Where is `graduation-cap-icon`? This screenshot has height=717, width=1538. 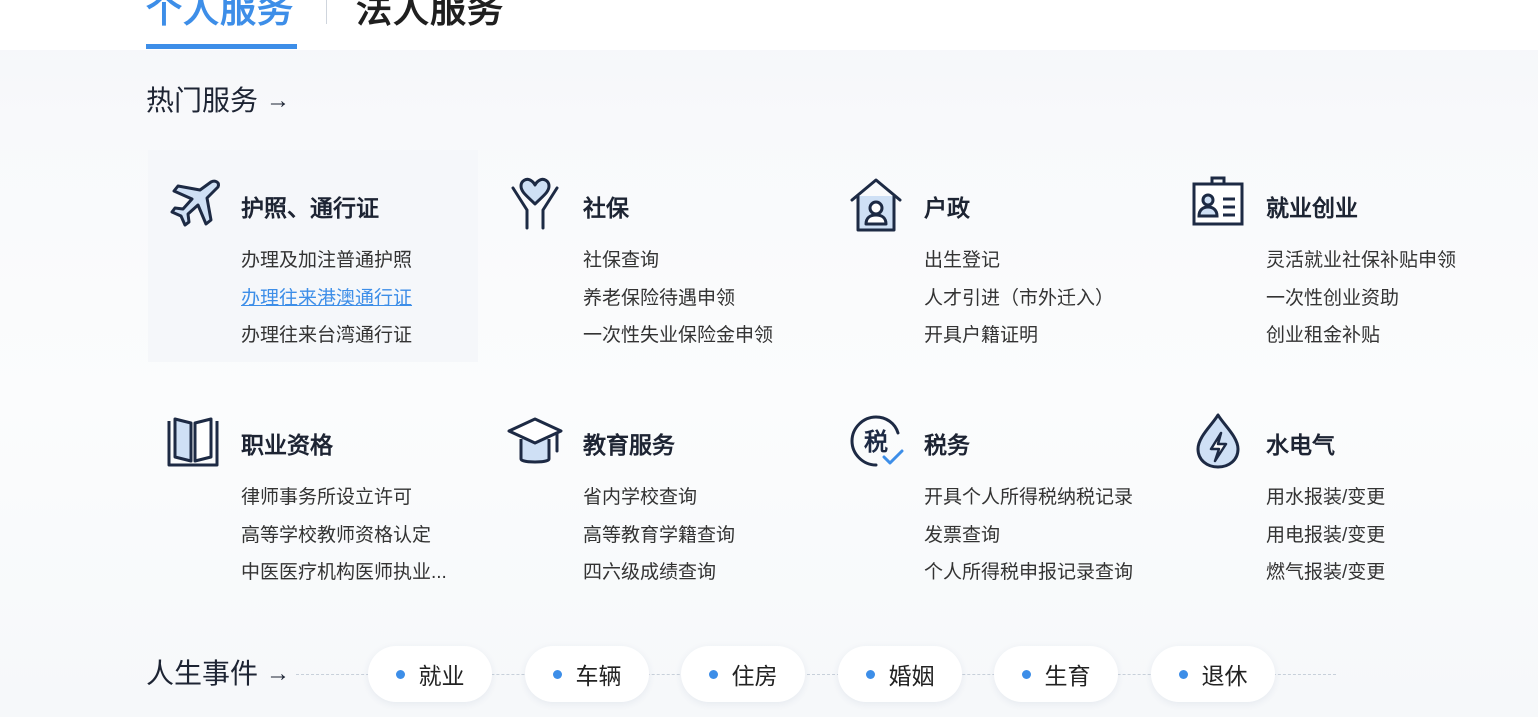 graduation-cap-icon is located at coordinates (537, 441).